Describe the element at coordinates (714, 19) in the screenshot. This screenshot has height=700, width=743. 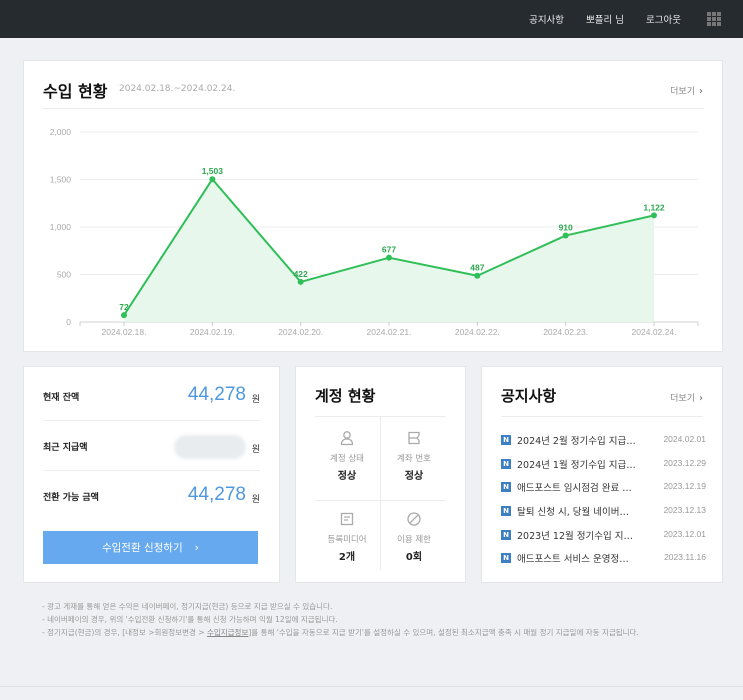
I see `apps-grid-icon` at that location.